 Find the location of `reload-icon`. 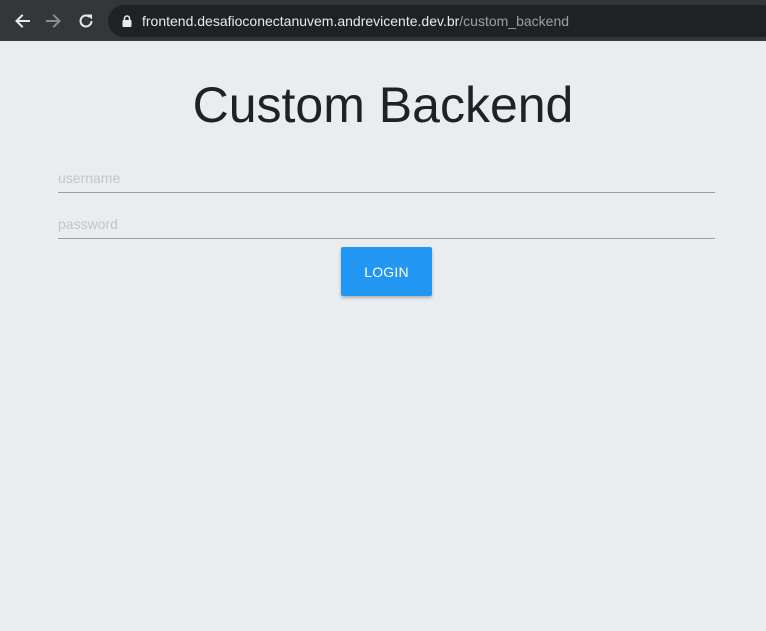

reload-icon is located at coordinates (86, 21).